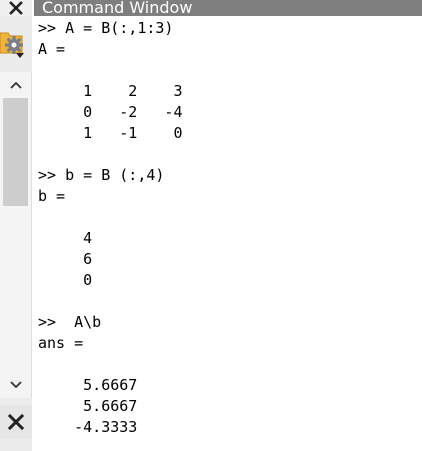 This screenshot has height=451, width=422. What do you see at coordinates (65, 238) in the screenshot?
I see `console-line: 4` at bounding box center [65, 238].